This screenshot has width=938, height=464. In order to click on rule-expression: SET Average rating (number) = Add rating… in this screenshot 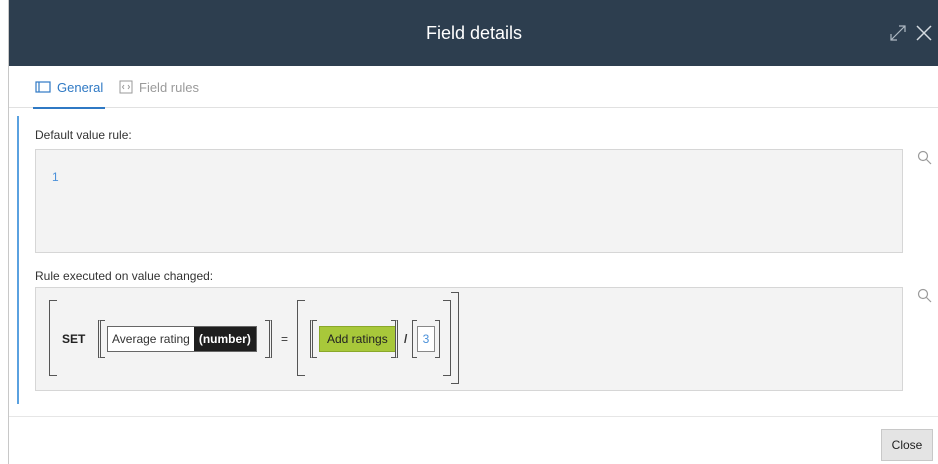, I will do `click(264, 338)`.